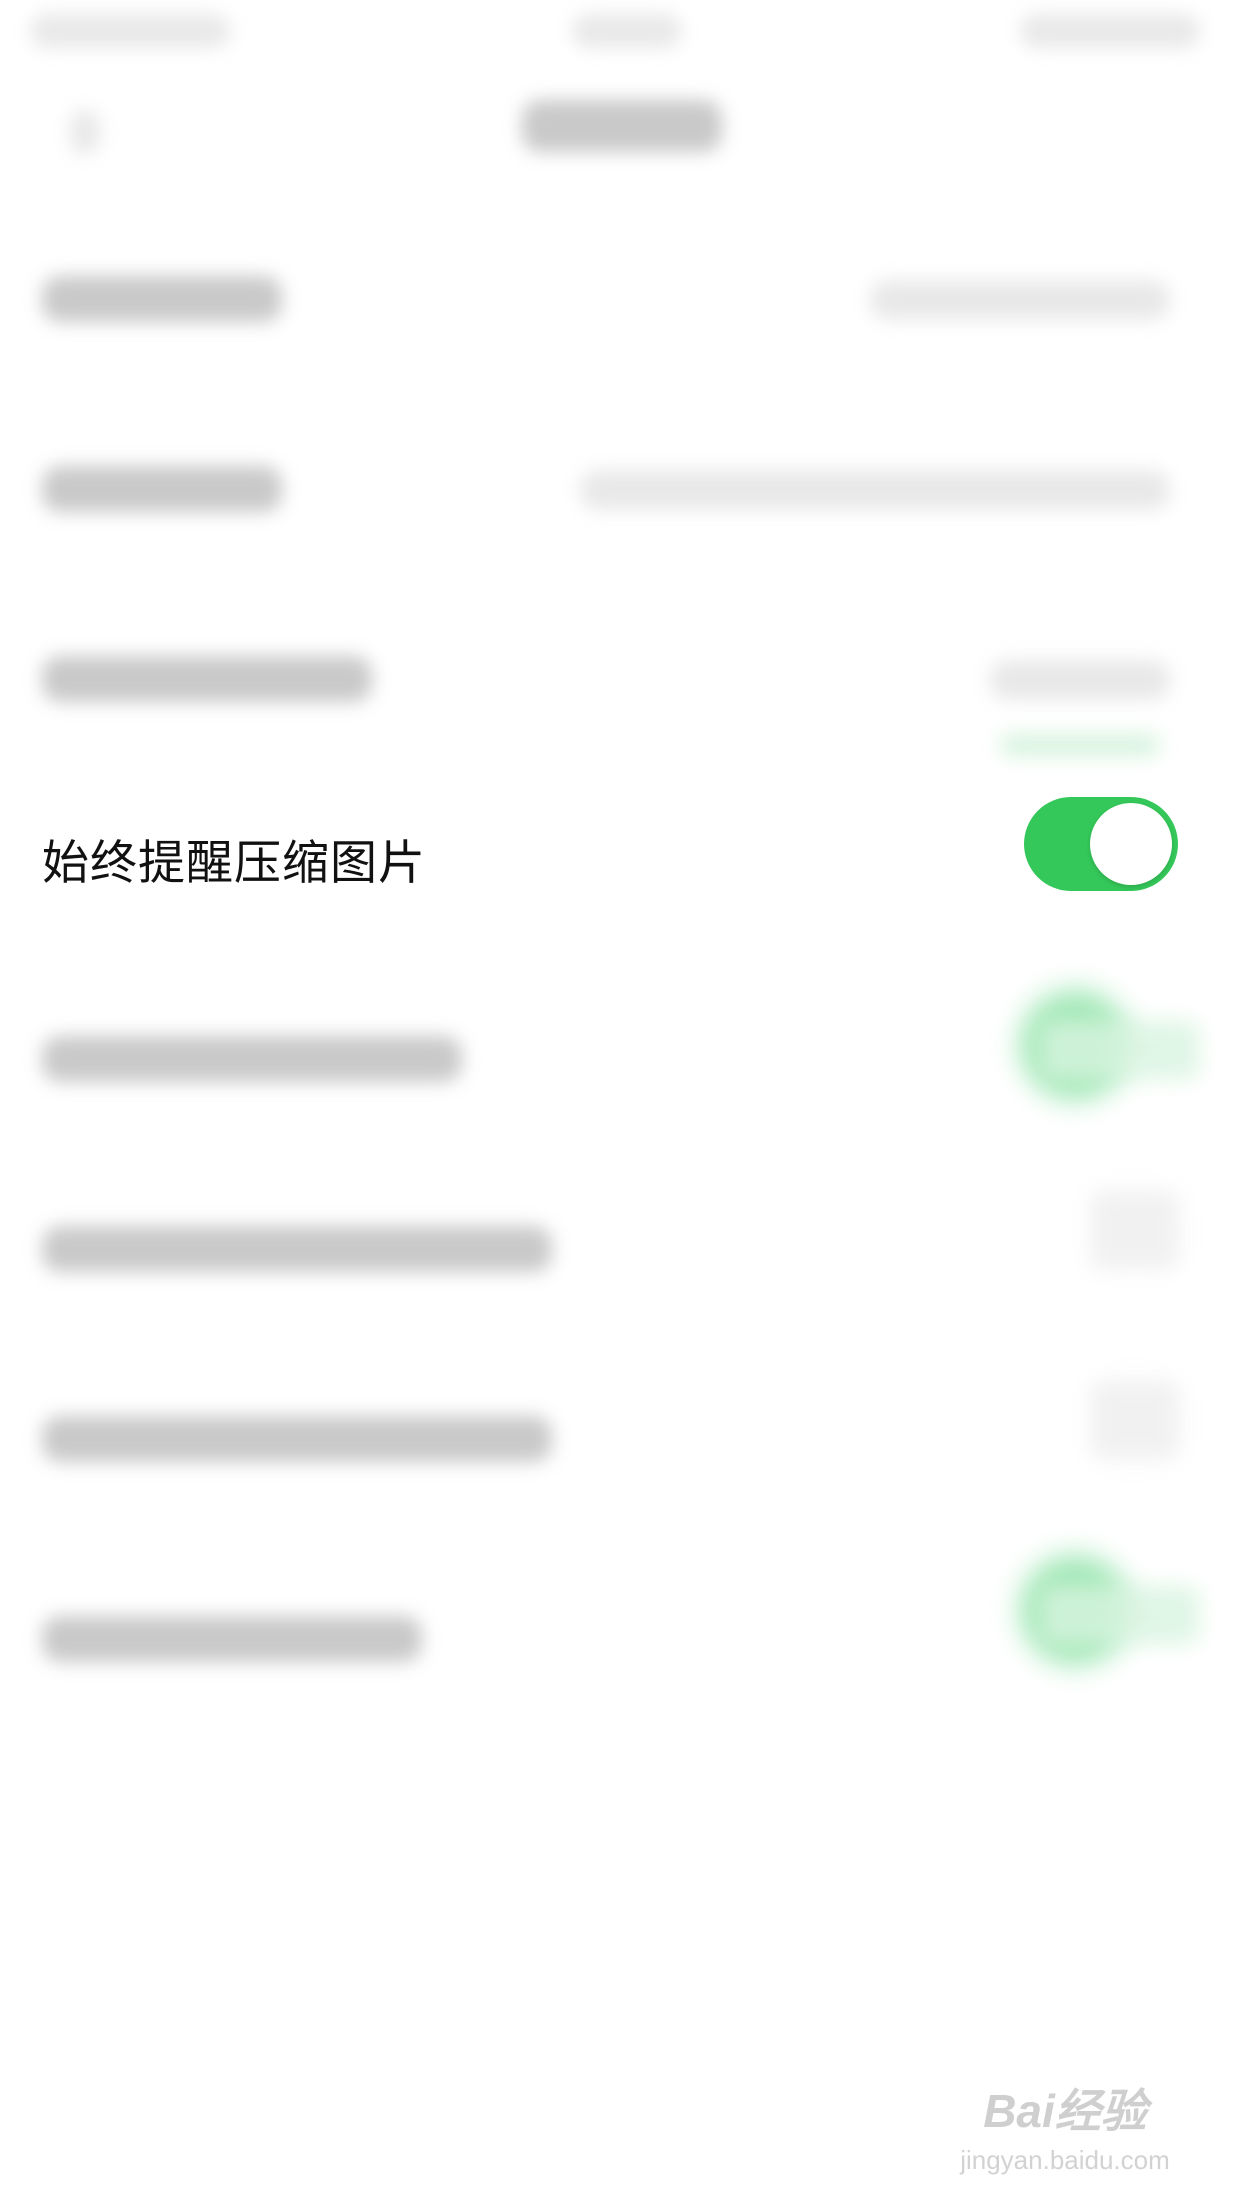 The height and width of the screenshot is (2208, 1242). I want to click on baidu-watermark: Bai经验 jingyan.baidu.com, so click(1065, 2125).